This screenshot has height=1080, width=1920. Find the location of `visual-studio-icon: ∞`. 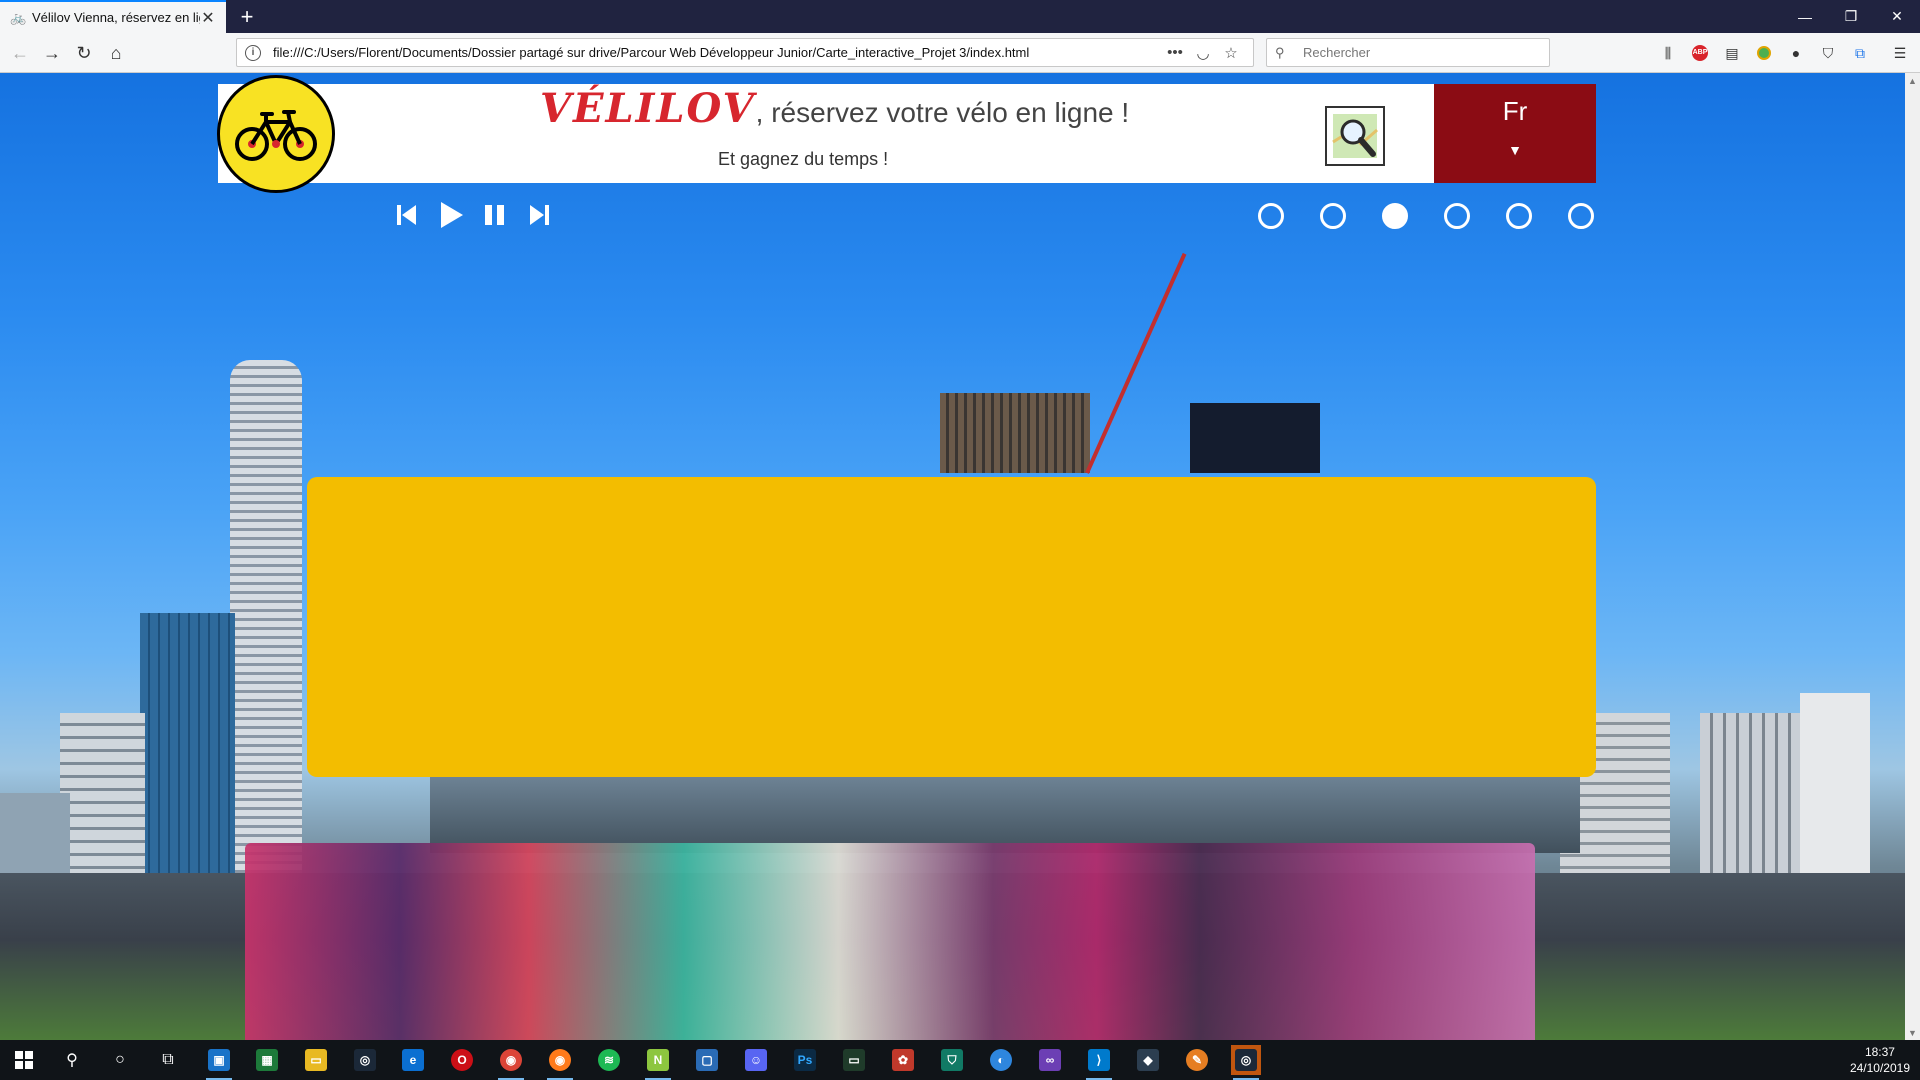

visual-studio-icon: ∞ is located at coordinates (1050, 1060).